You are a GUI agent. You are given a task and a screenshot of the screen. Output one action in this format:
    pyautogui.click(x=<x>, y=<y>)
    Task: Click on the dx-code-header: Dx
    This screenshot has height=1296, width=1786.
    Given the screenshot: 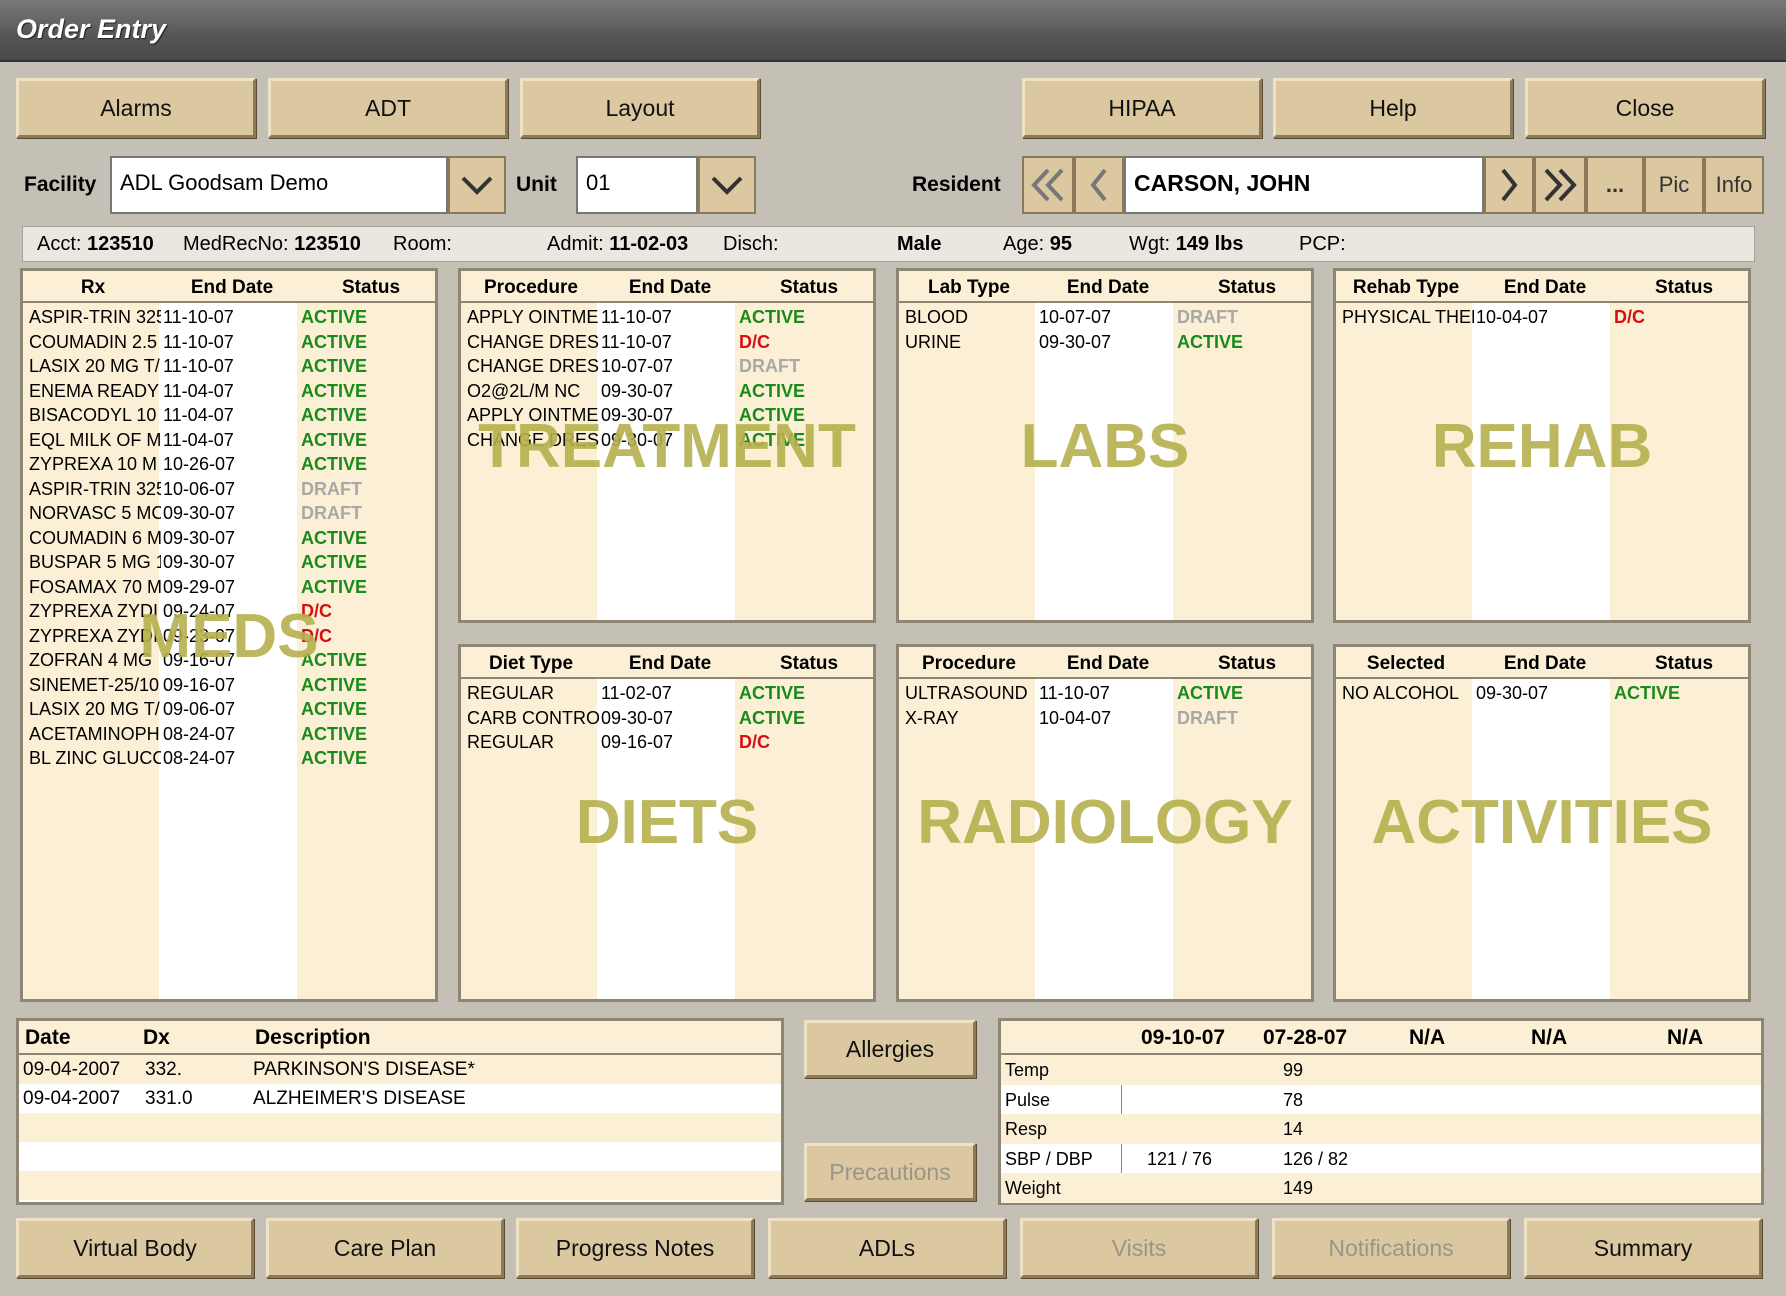 What is the action you would take?
    pyautogui.click(x=156, y=1038)
    